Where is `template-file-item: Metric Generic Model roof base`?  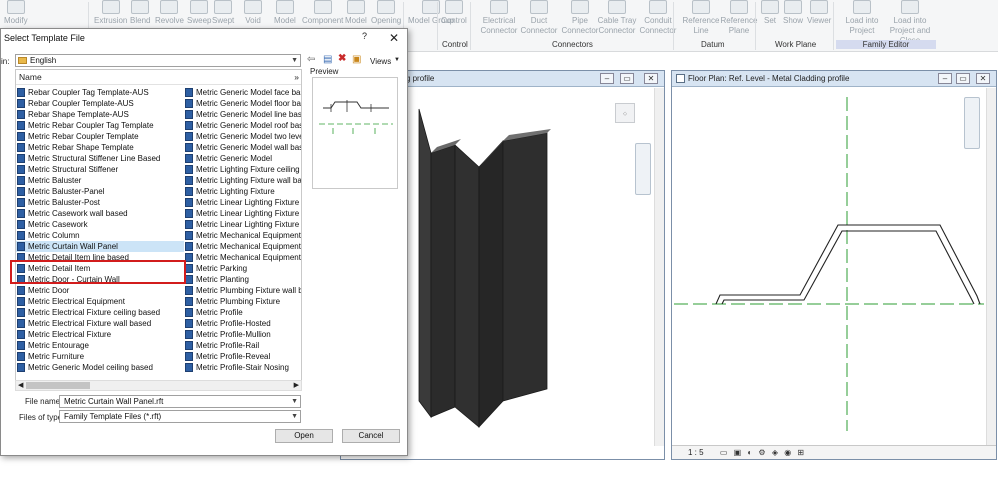
template-file-item: Metric Generic Model roof base is located at coordinates (242, 125).